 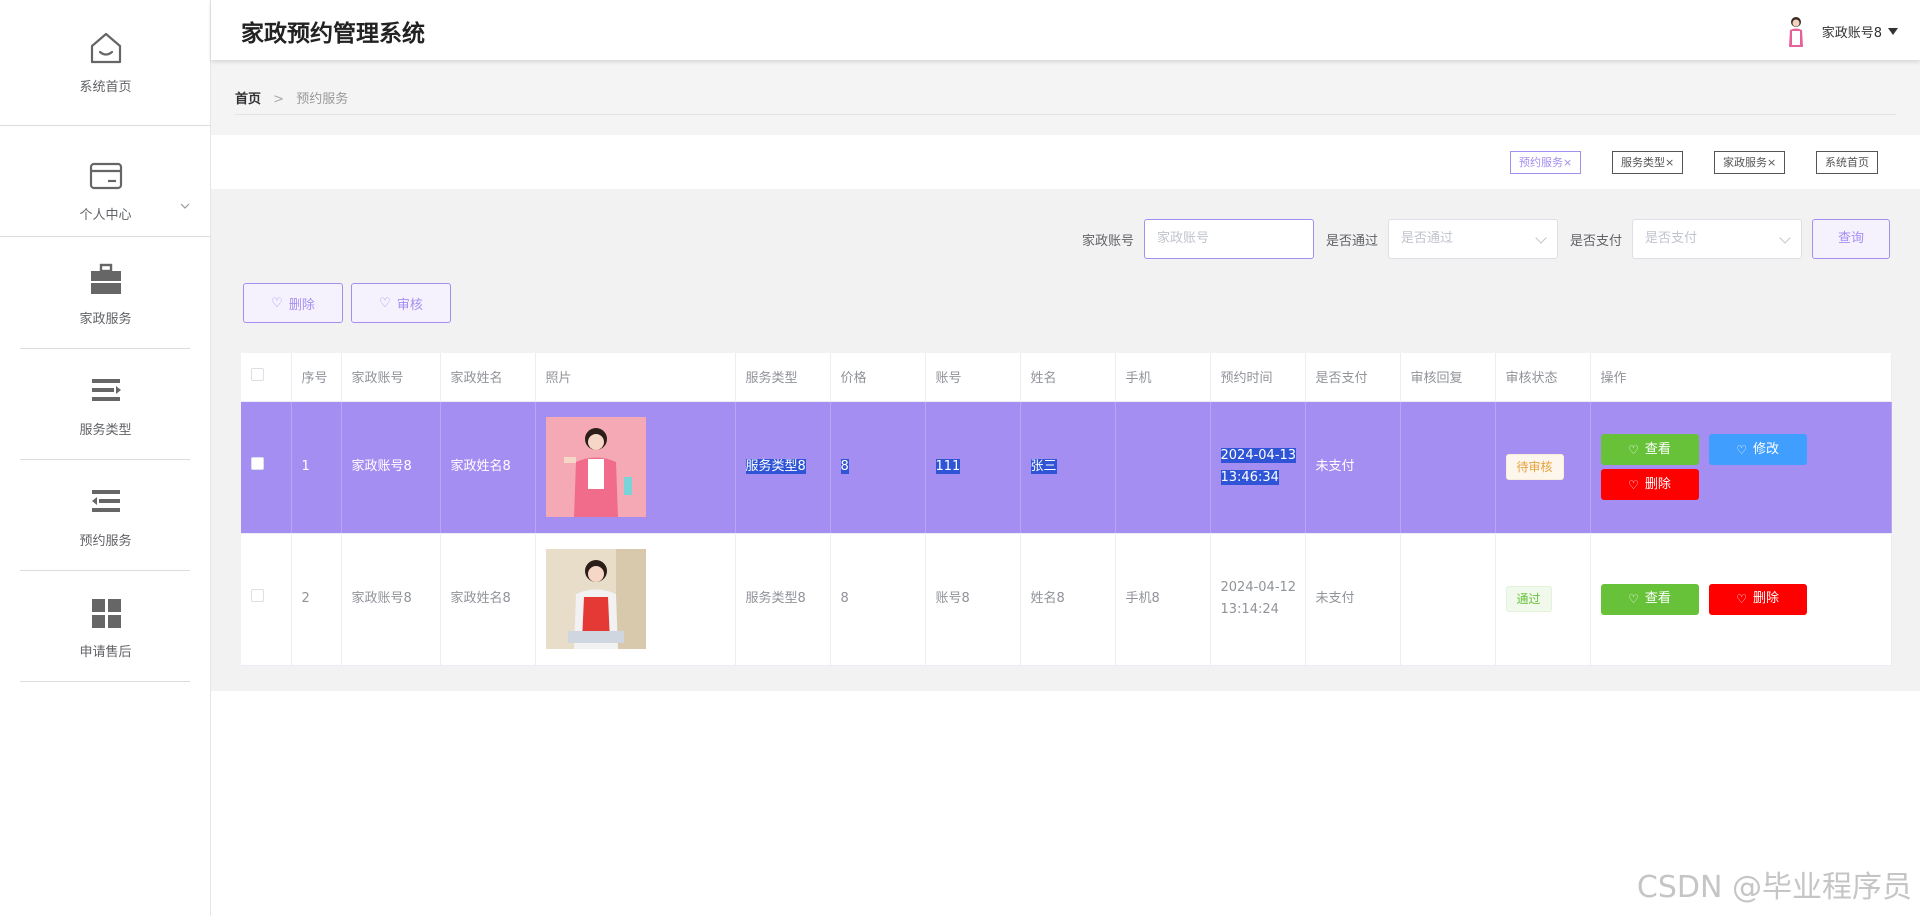 What do you see at coordinates (291, 97) in the screenshot?
I see `breadcrumb: 首页 > 预约服务` at bounding box center [291, 97].